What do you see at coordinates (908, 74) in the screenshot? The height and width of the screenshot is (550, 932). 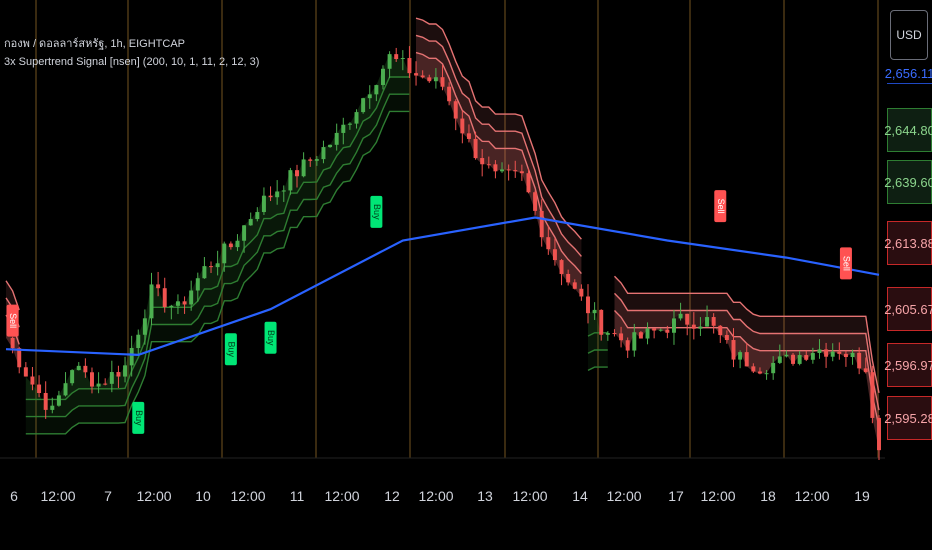 I see `price-label: 2,656.11` at bounding box center [908, 74].